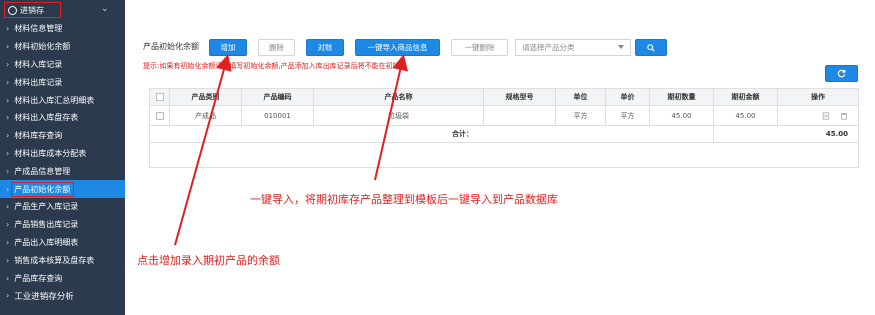 This screenshot has width=875, height=315. I want to click on sidebar-item: › 材料出库成本分配表, so click(62, 154).